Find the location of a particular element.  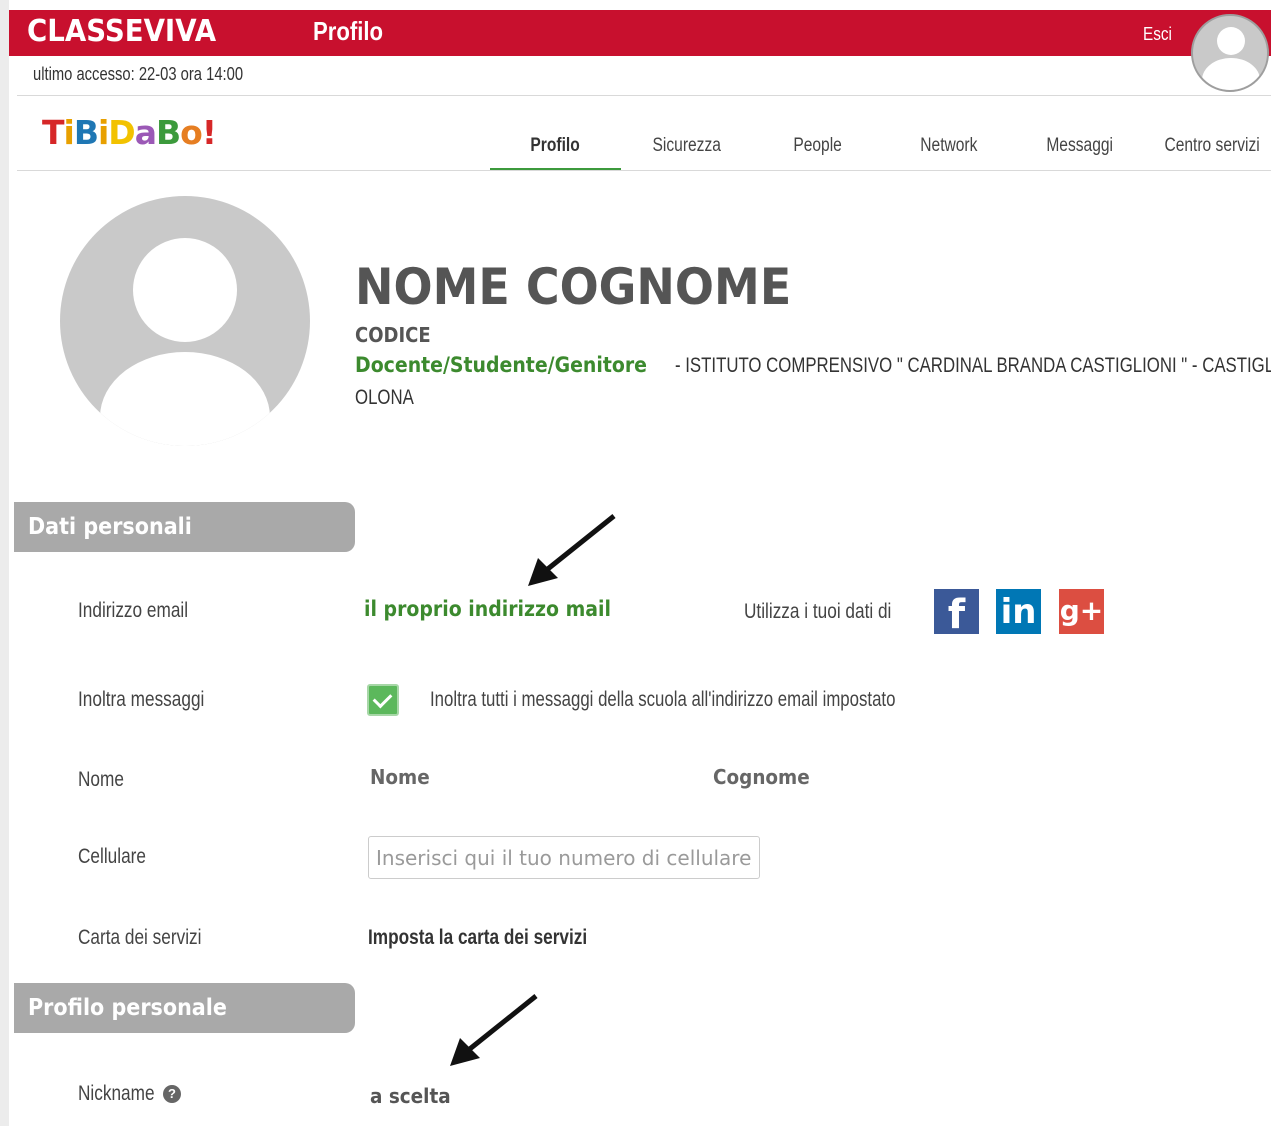

logo-letter: ! is located at coordinates (209, 132).